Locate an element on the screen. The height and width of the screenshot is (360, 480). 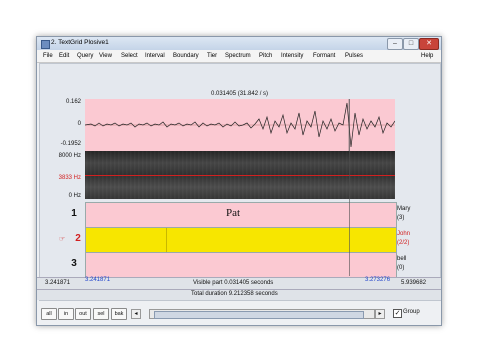
total-duration-label: Total duration 9.212358 seconds is located at coordinates (234, 294).